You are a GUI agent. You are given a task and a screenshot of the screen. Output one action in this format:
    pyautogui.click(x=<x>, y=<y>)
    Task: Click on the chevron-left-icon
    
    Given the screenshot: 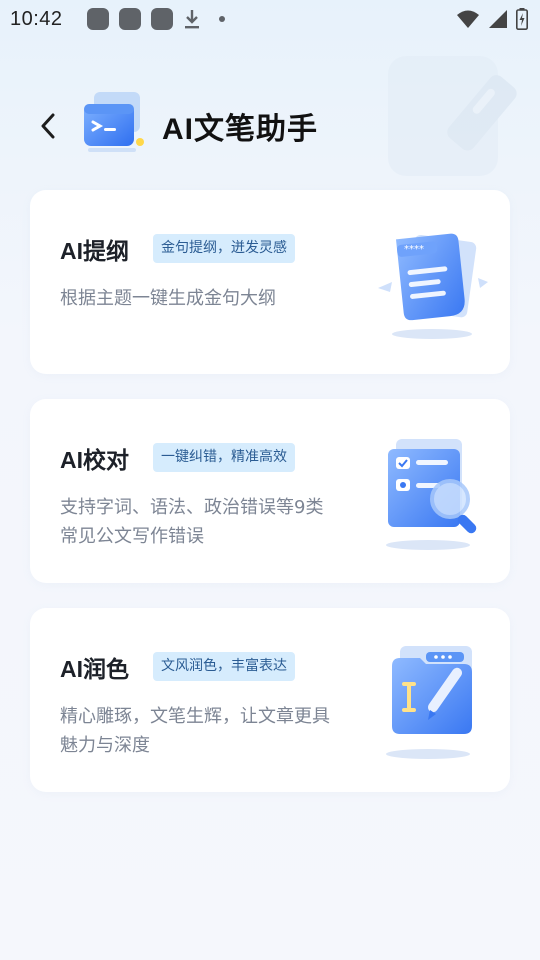 What is the action you would take?
    pyautogui.click(x=48, y=126)
    